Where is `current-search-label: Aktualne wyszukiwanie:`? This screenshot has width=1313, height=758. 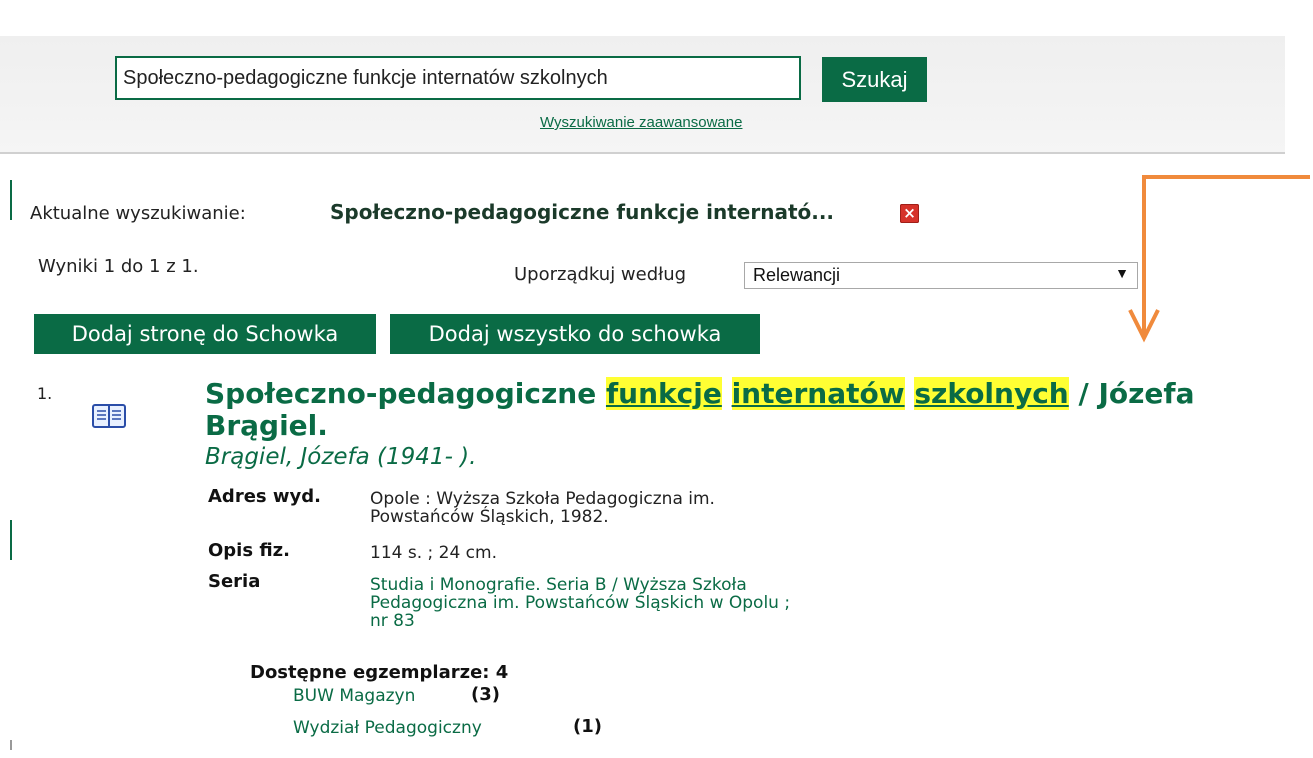
current-search-label: Aktualne wyszukiwanie: is located at coordinates (138, 213).